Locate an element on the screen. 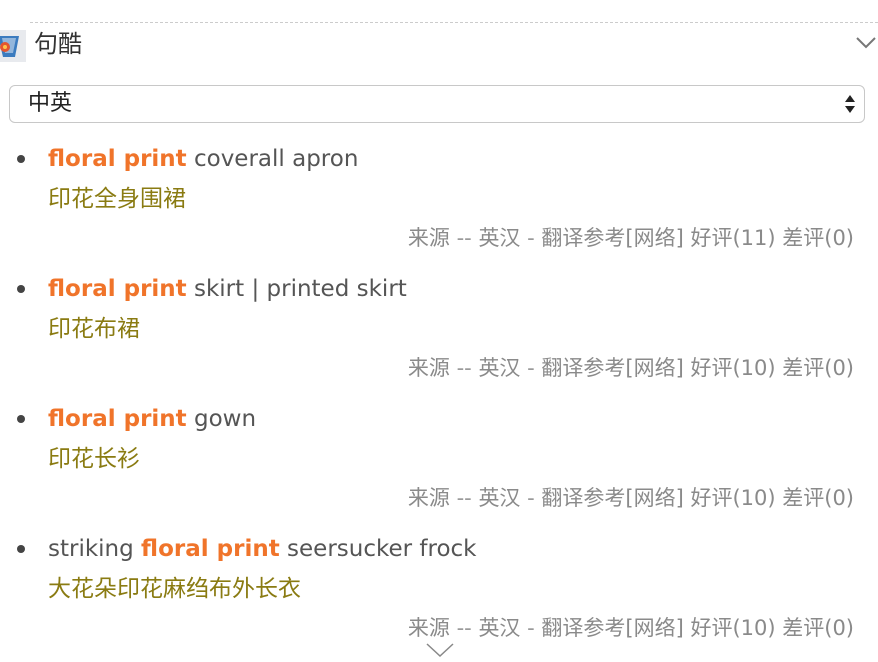  english-suffix: coverall apron is located at coordinates (272, 159).